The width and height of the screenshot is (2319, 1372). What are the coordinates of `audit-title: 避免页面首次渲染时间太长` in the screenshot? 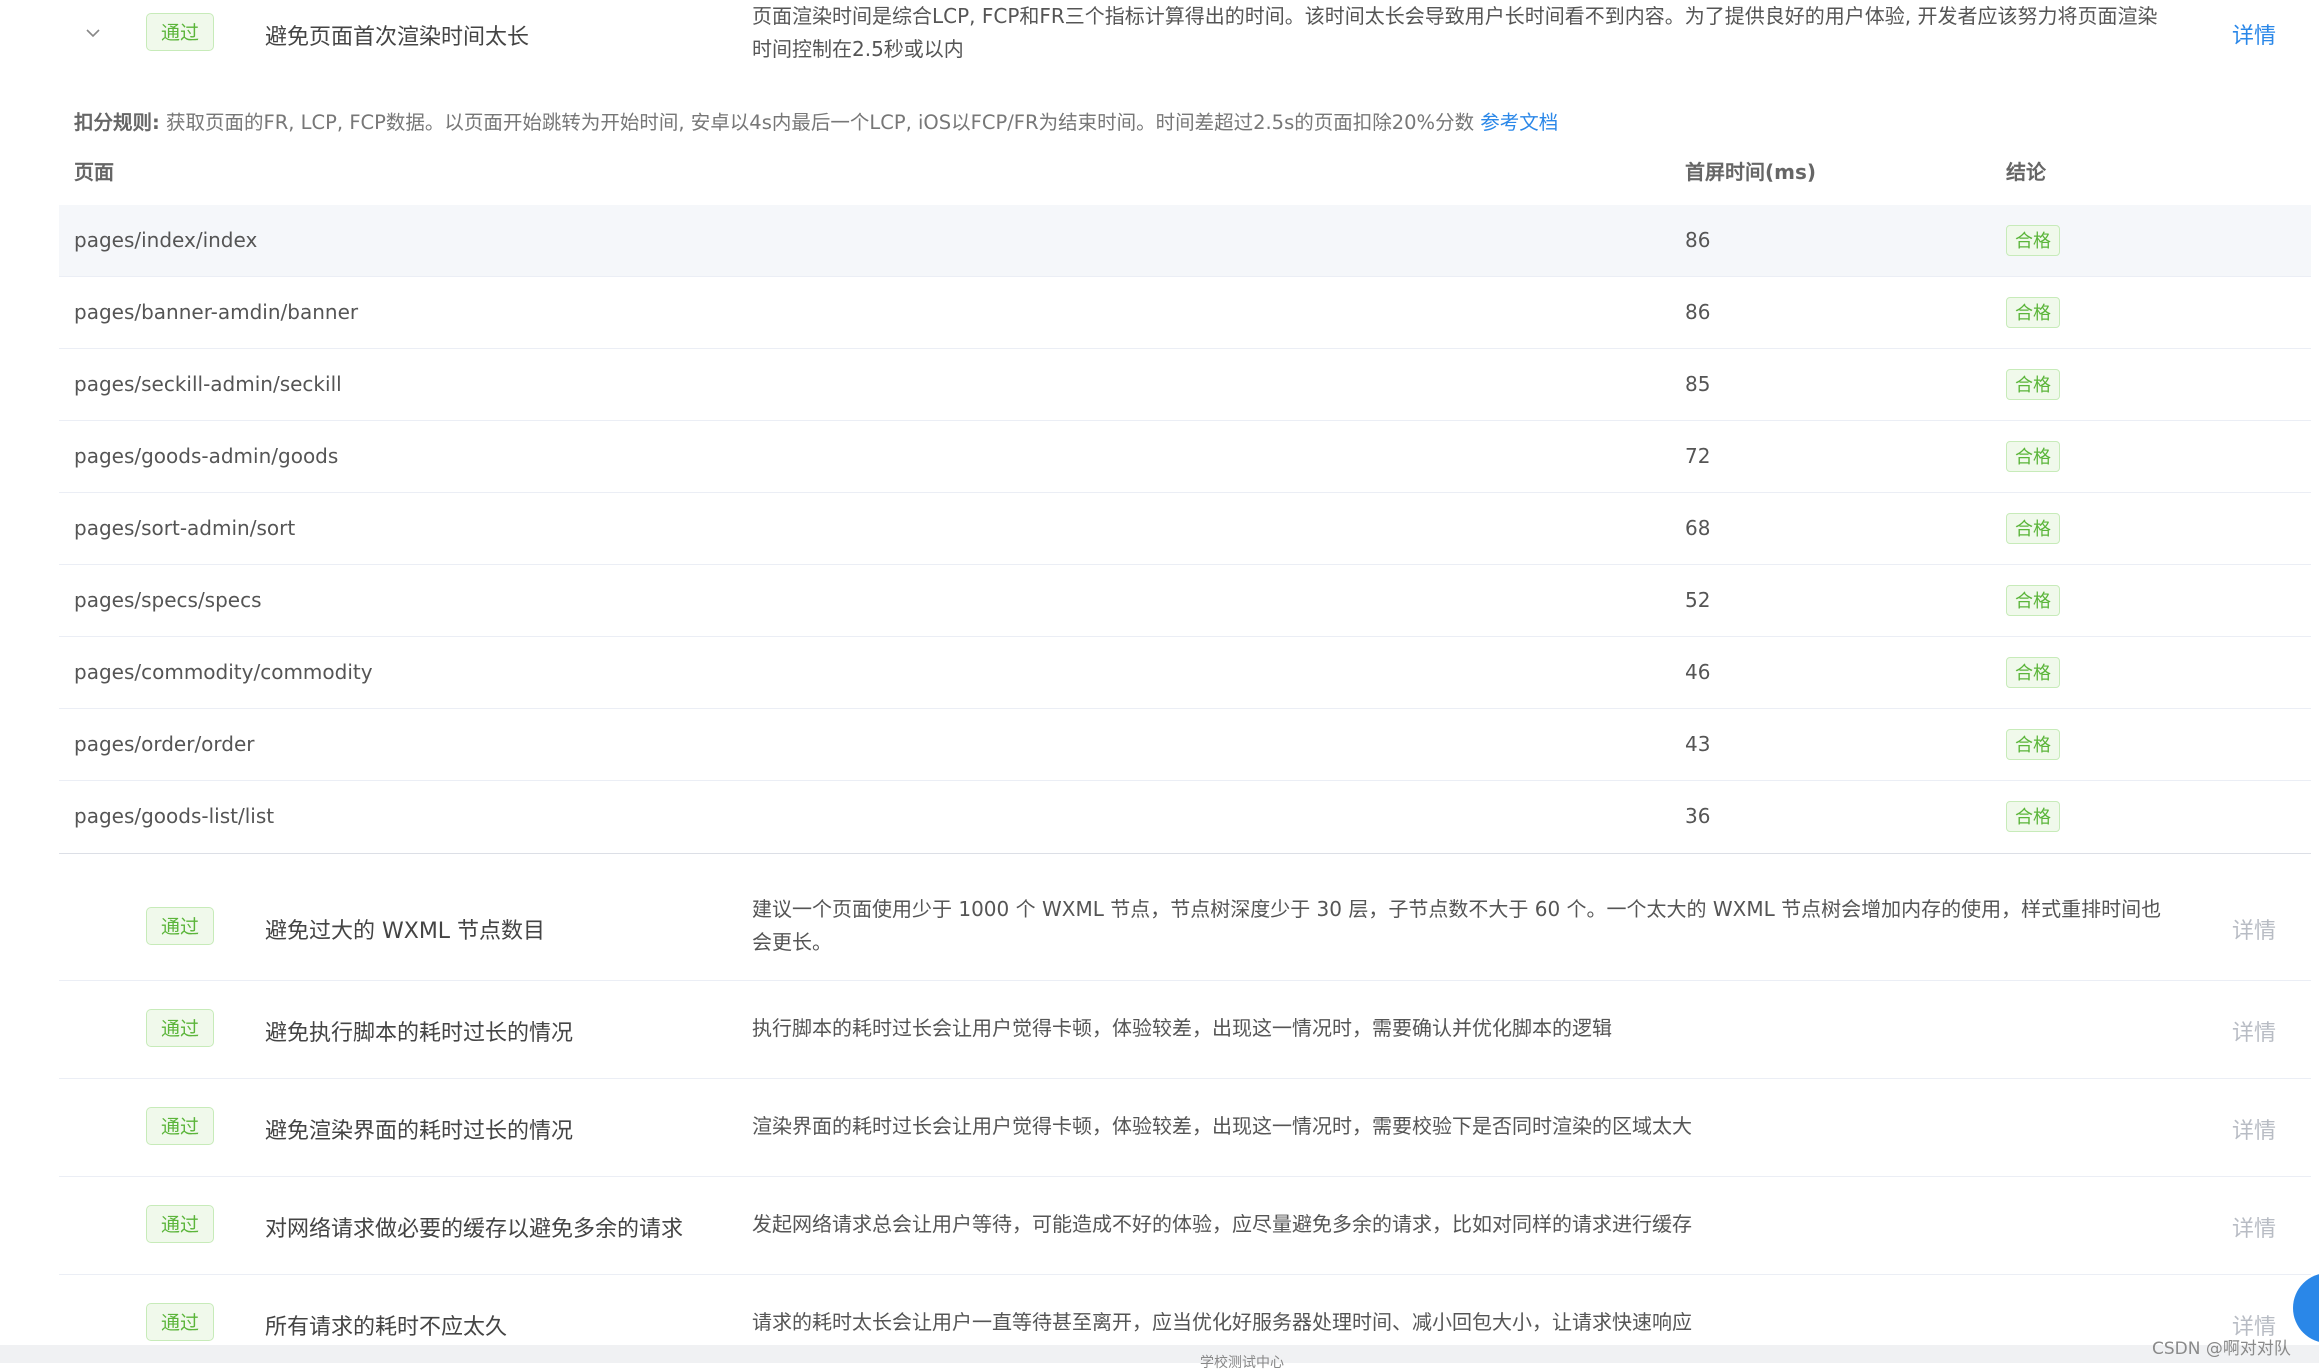 It's located at (397, 37).